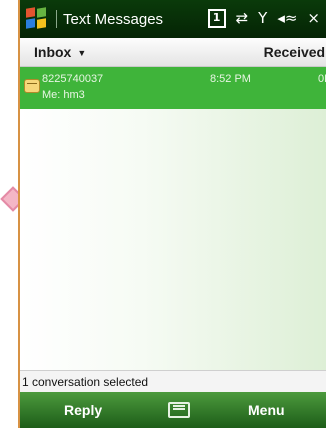 This screenshot has width=326, height=428. What do you see at coordinates (173, 381) in the screenshot?
I see `selection-status: 1 conversation selected` at bounding box center [173, 381].